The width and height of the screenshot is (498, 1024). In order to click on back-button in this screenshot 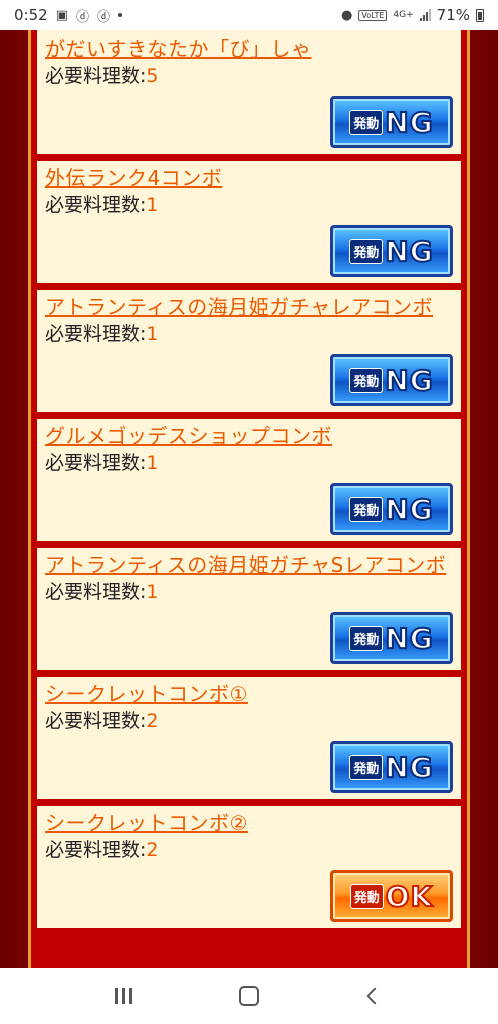, I will do `click(375, 996)`.